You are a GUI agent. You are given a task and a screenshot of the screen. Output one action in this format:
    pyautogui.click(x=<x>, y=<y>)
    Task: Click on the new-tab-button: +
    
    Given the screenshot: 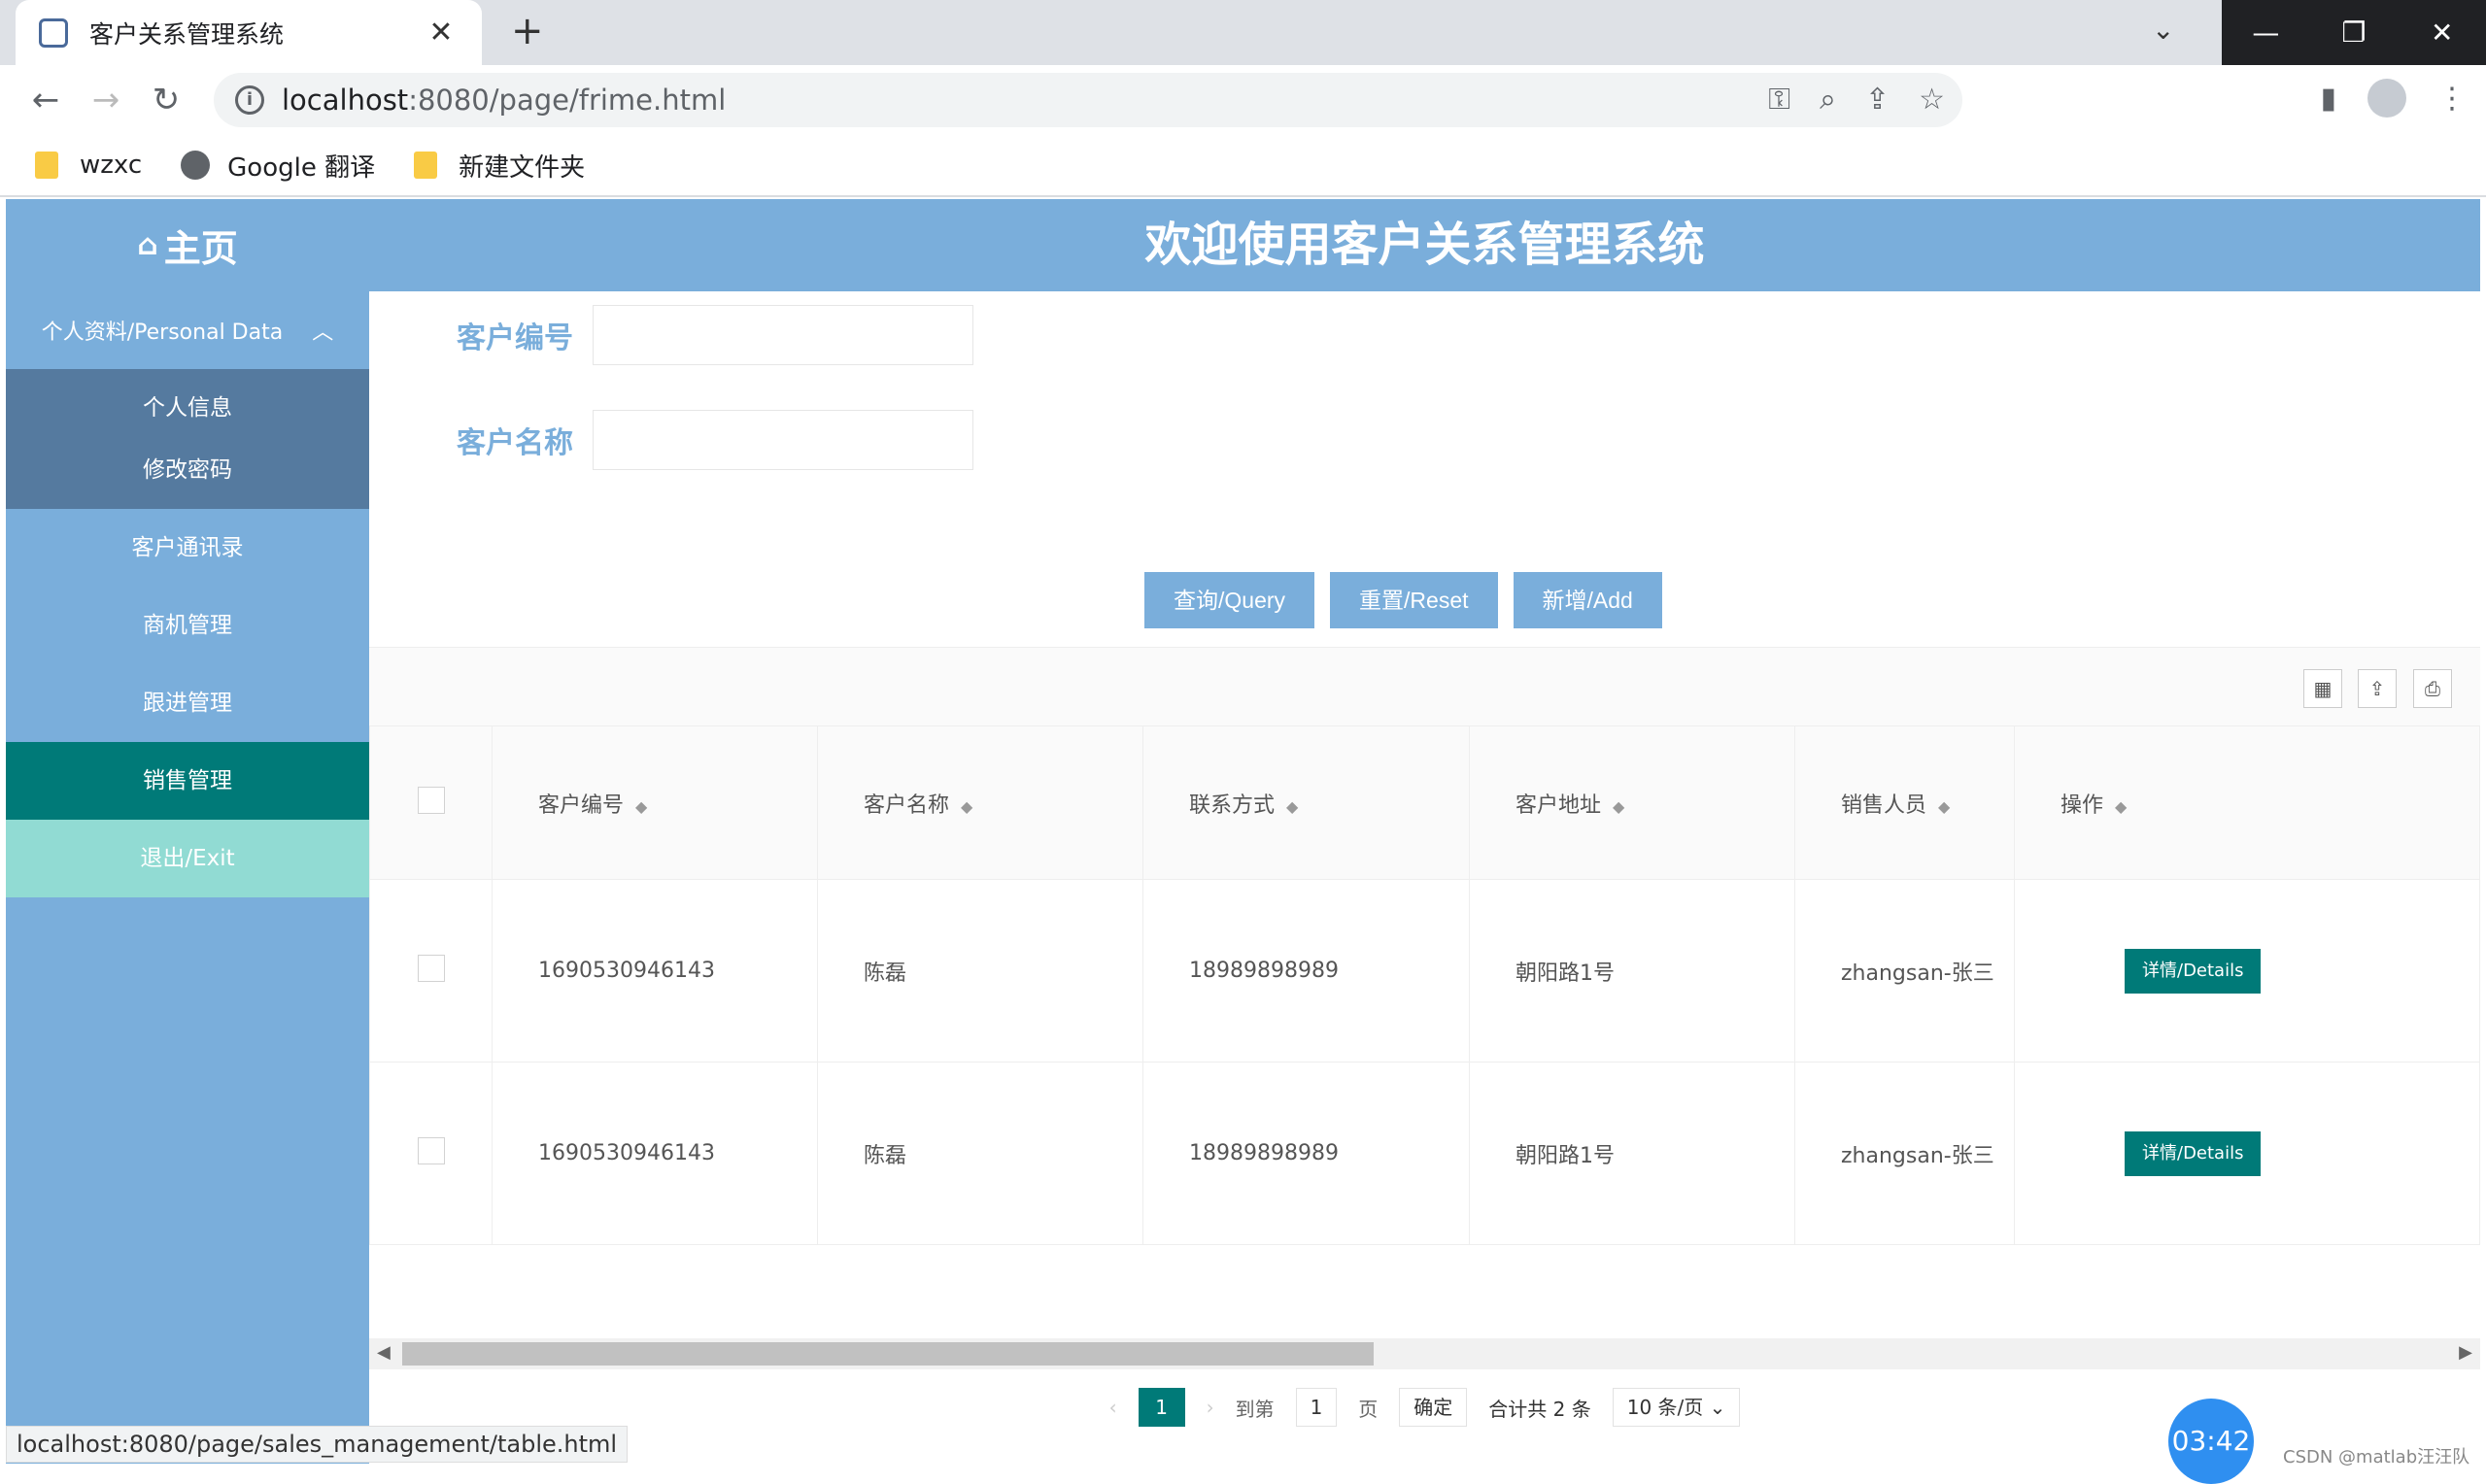 What is the action you would take?
    pyautogui.click(x=527, y=31)
    